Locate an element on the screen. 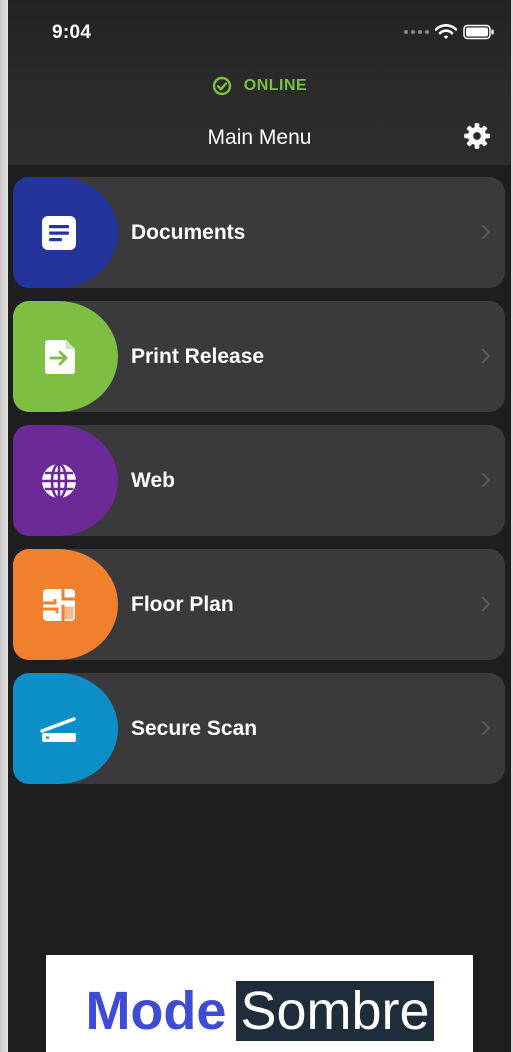 Image resolution: width=513 pixels, height=1052 pixels. page-title: Main Menu is located at coordinates (259, 137).